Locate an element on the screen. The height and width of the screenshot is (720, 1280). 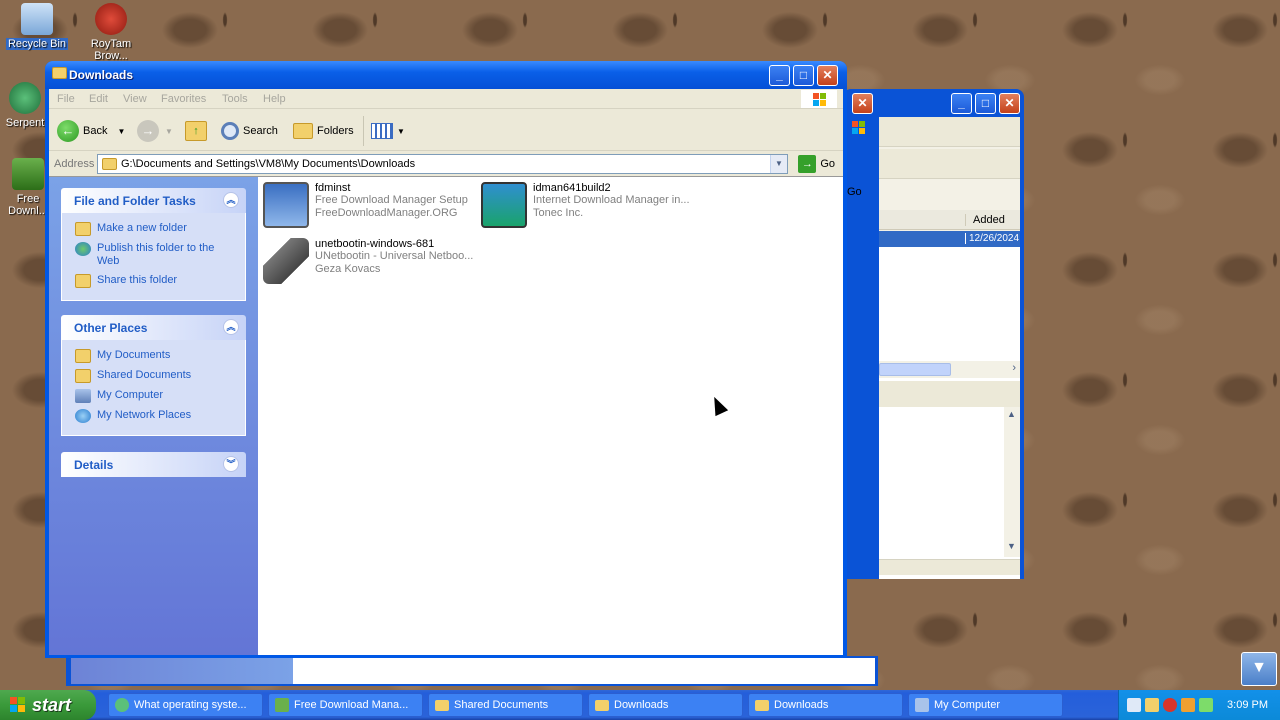
back-arrow-icon: ← is located at coordinates (68, 131).